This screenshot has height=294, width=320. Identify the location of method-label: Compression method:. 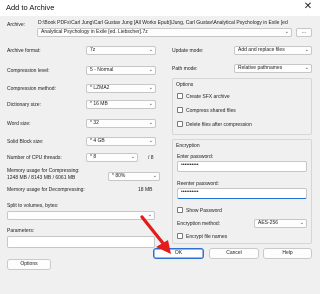
(31, 89).